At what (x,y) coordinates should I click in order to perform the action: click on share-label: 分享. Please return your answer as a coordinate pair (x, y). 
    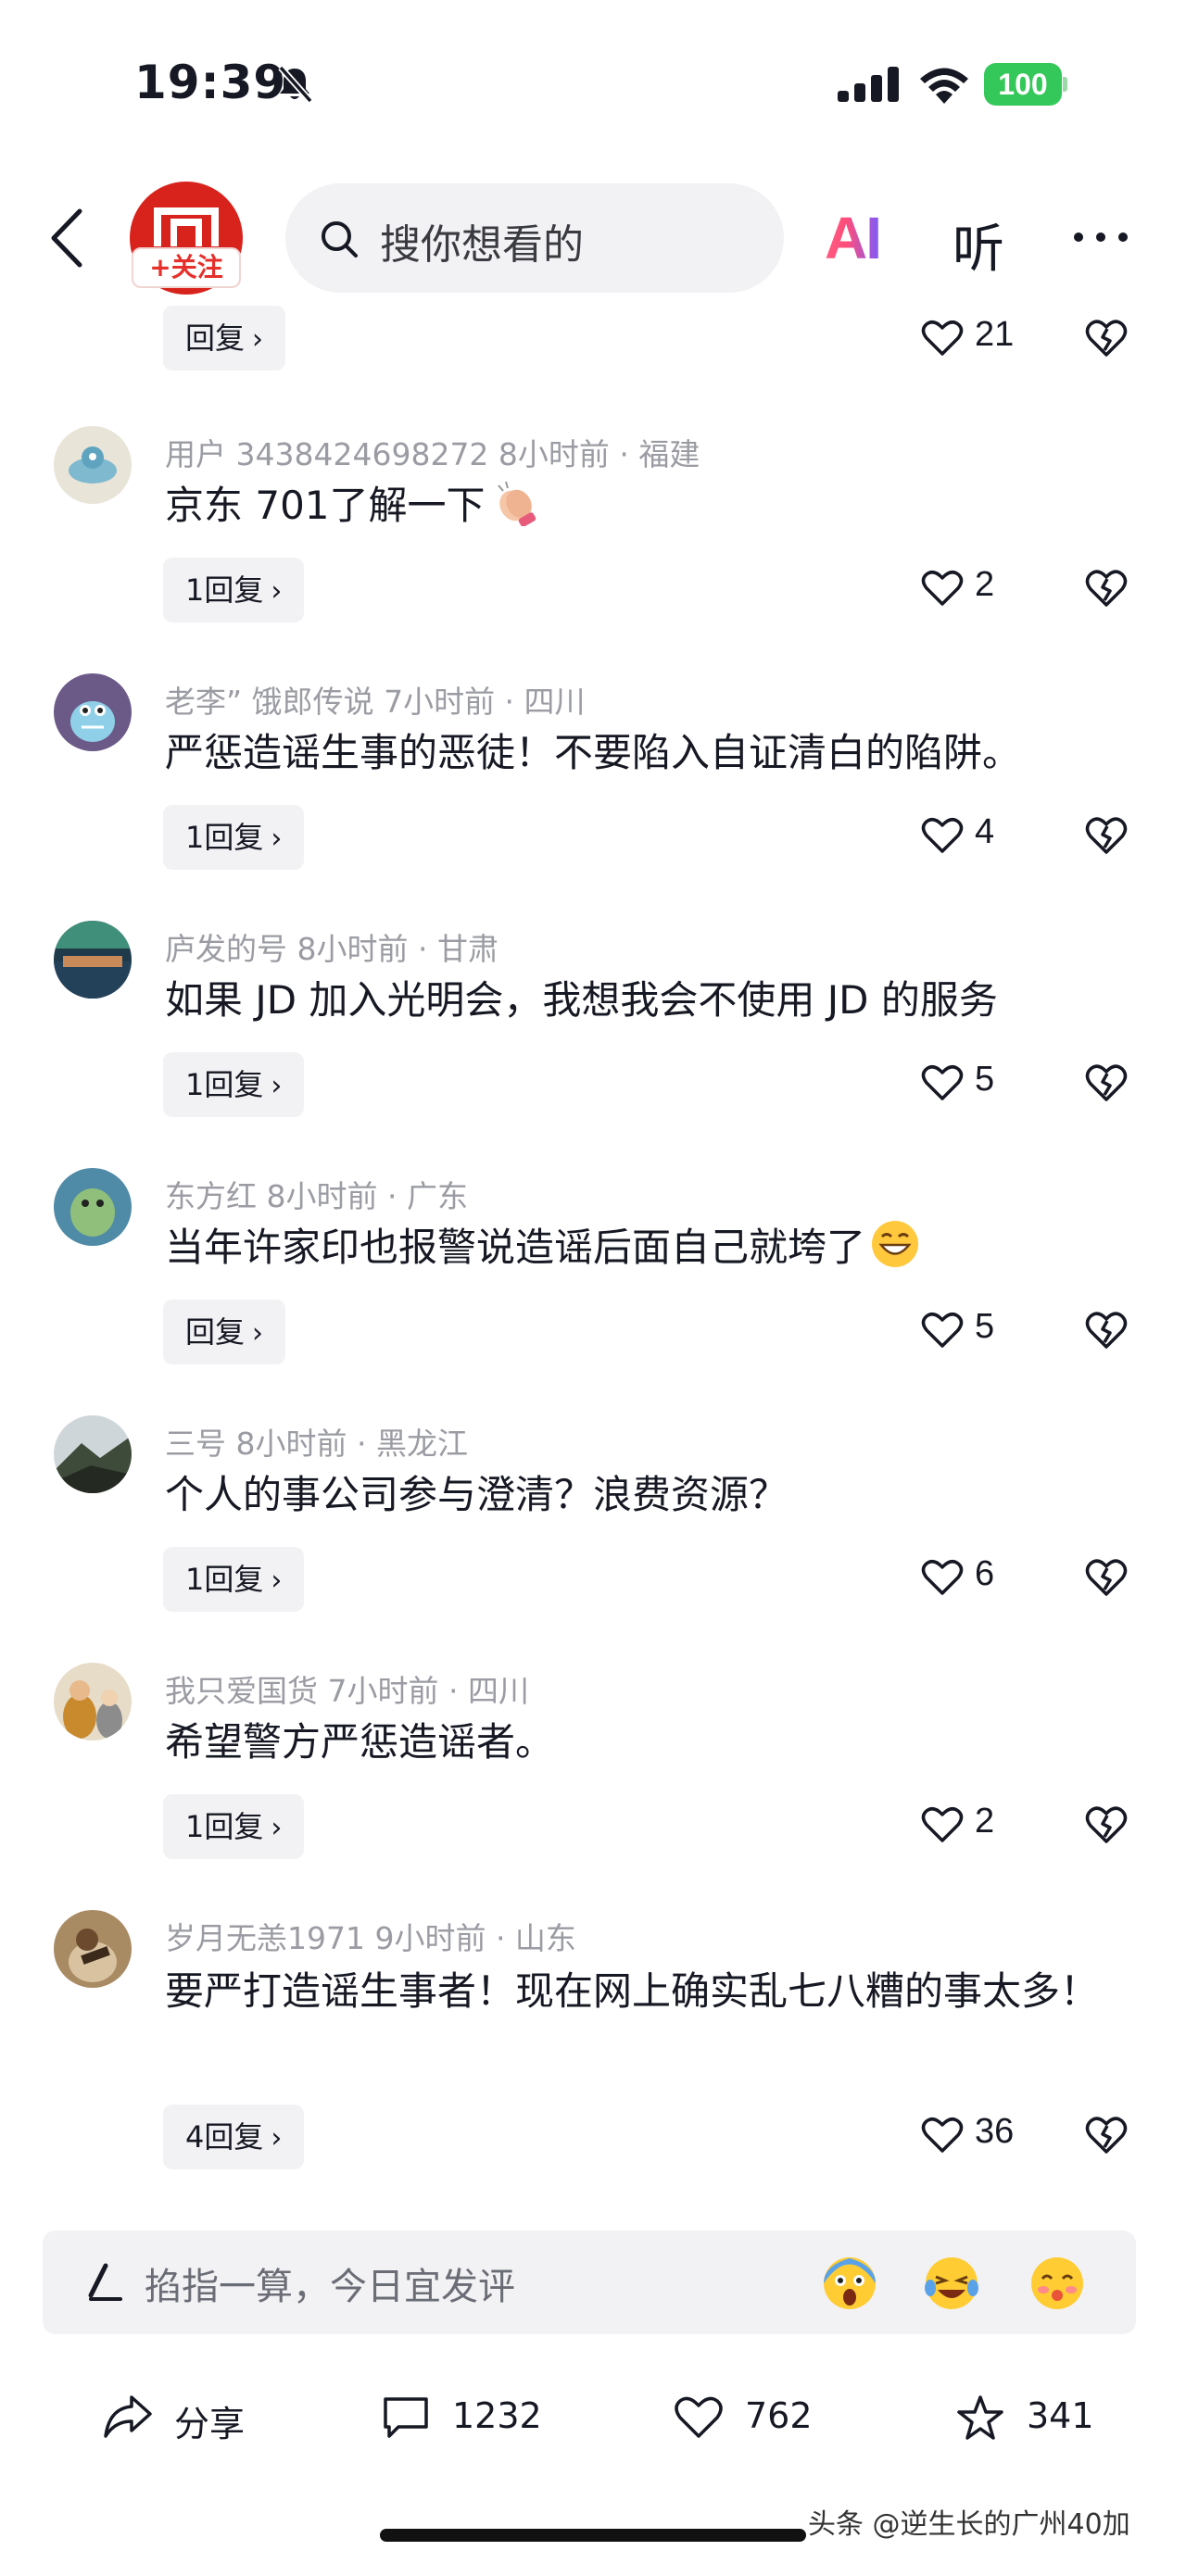
    Looking at the image, I should click on (210, 2424).